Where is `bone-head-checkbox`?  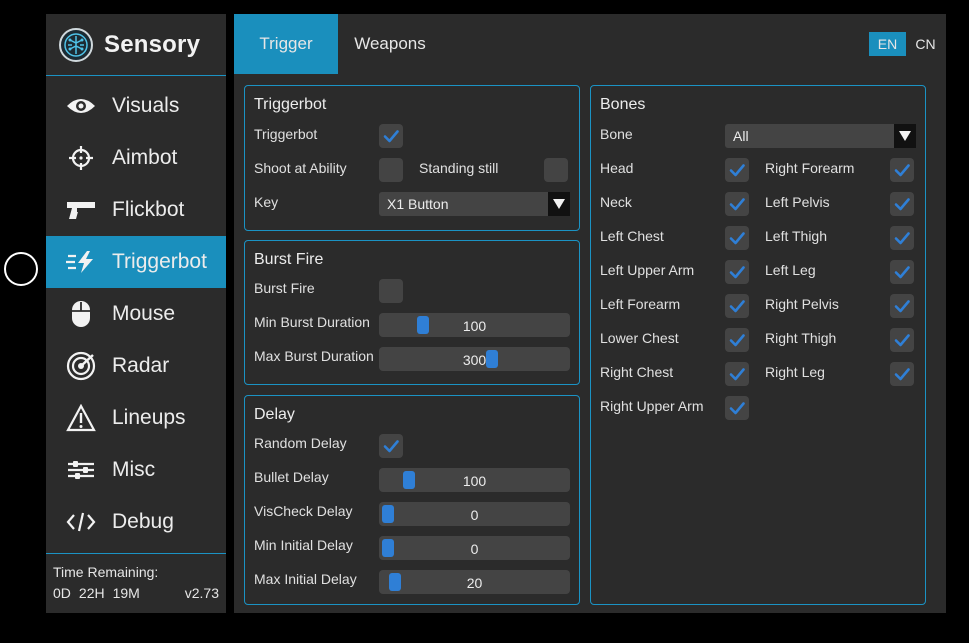 bone-head-checkbox is located at coordinates (737, 170).